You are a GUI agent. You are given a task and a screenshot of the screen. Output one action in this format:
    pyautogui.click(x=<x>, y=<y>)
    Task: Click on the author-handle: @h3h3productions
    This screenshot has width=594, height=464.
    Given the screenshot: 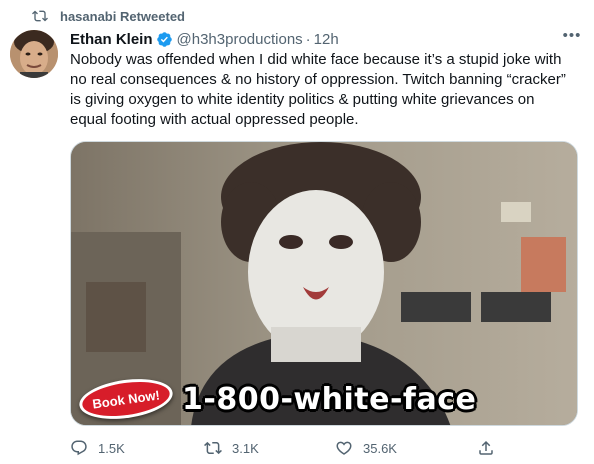 What is the action you would take?
    pyautogui.click(x=240, y=39)
    